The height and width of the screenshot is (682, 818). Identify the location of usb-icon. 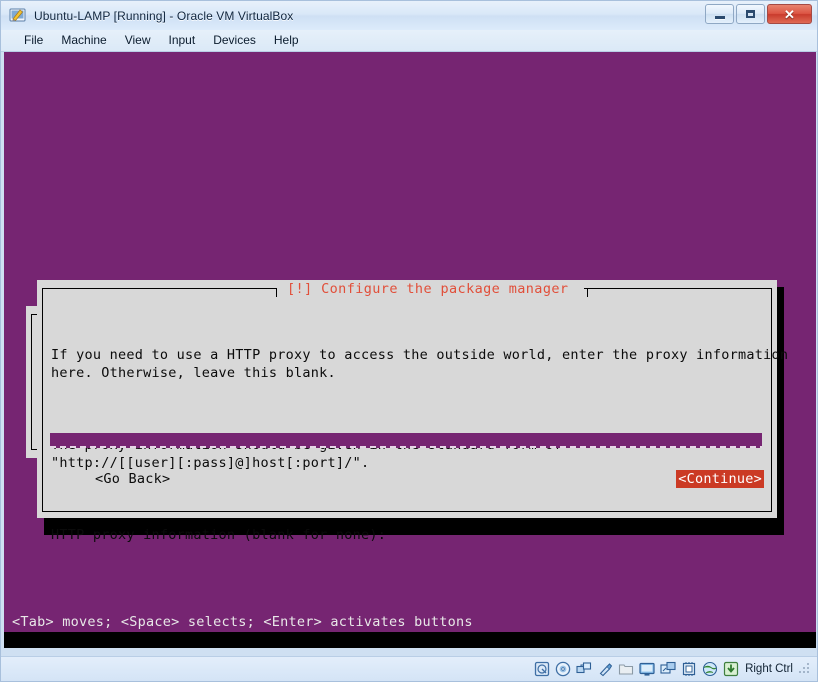
(605, 669).